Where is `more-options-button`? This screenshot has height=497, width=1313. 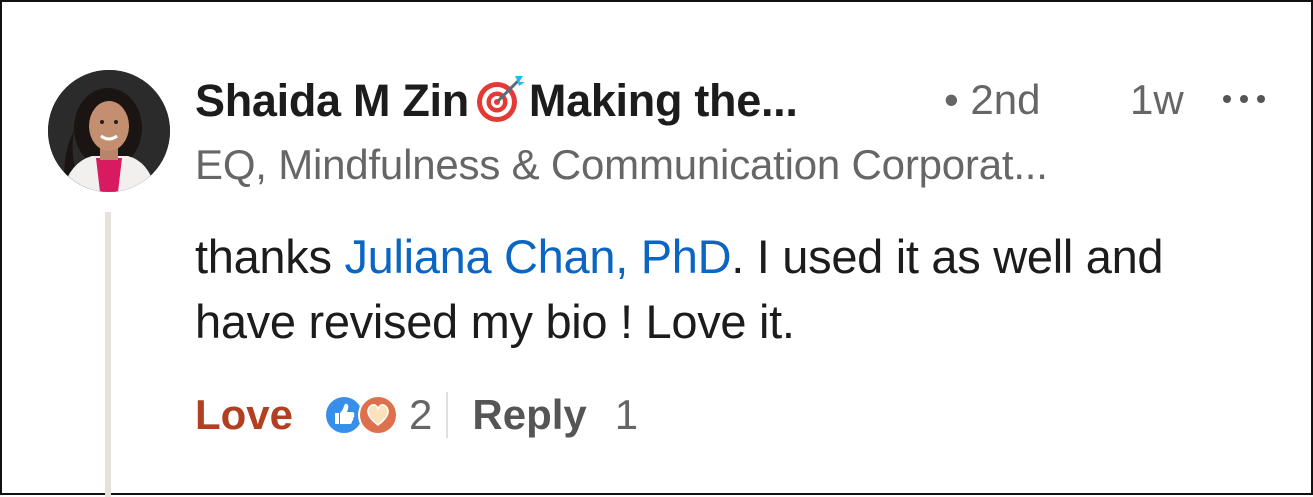
more-options-button is located at coordinates (1244, 99).